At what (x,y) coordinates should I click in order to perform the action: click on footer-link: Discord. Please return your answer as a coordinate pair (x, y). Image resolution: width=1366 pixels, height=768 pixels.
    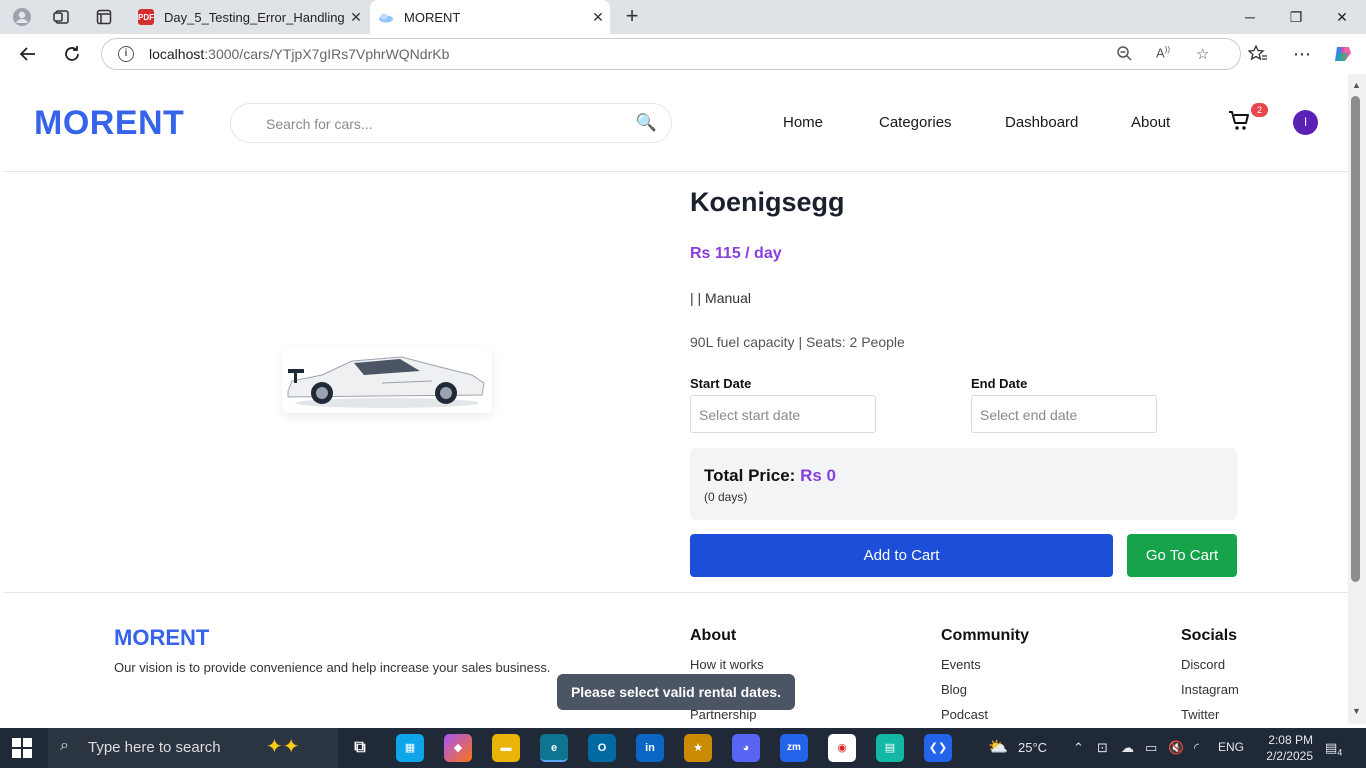
    Looking at the image, I should click on (1210, 669).